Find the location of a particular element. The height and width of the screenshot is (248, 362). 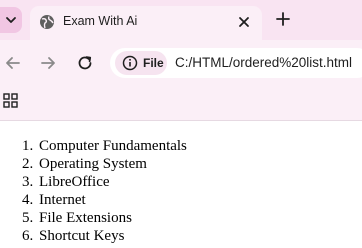

forward-arrow-icon is located at coordinates (48, 63).